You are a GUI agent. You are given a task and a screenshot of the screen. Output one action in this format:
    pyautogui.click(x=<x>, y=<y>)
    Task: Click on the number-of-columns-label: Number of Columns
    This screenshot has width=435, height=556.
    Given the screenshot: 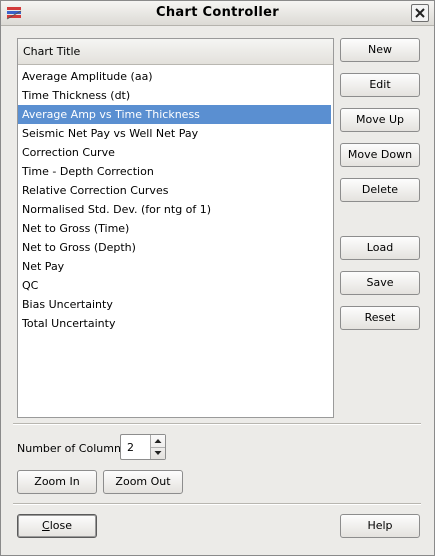 What is the action you would take?
    pyautogui.click(x=72, y=448)
    